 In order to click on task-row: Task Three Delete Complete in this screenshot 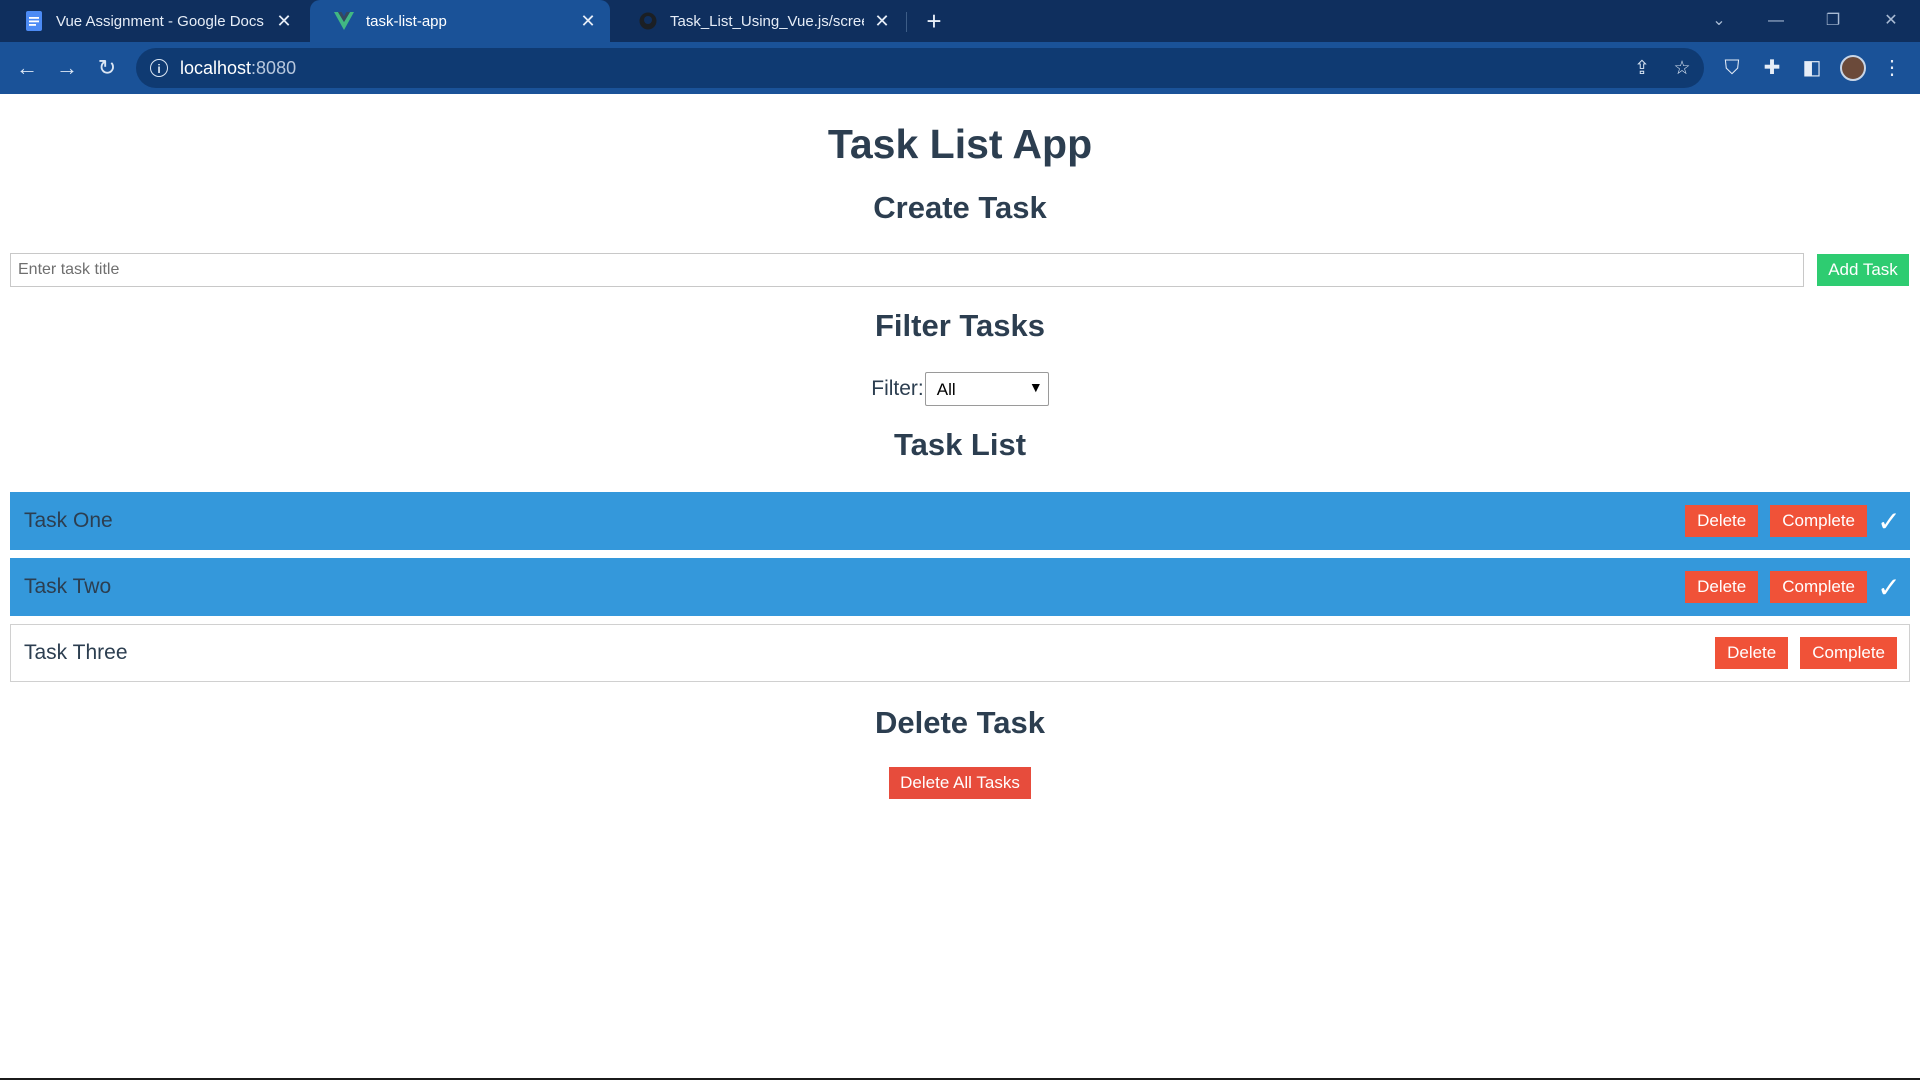, I will do `click(960, 653)`.